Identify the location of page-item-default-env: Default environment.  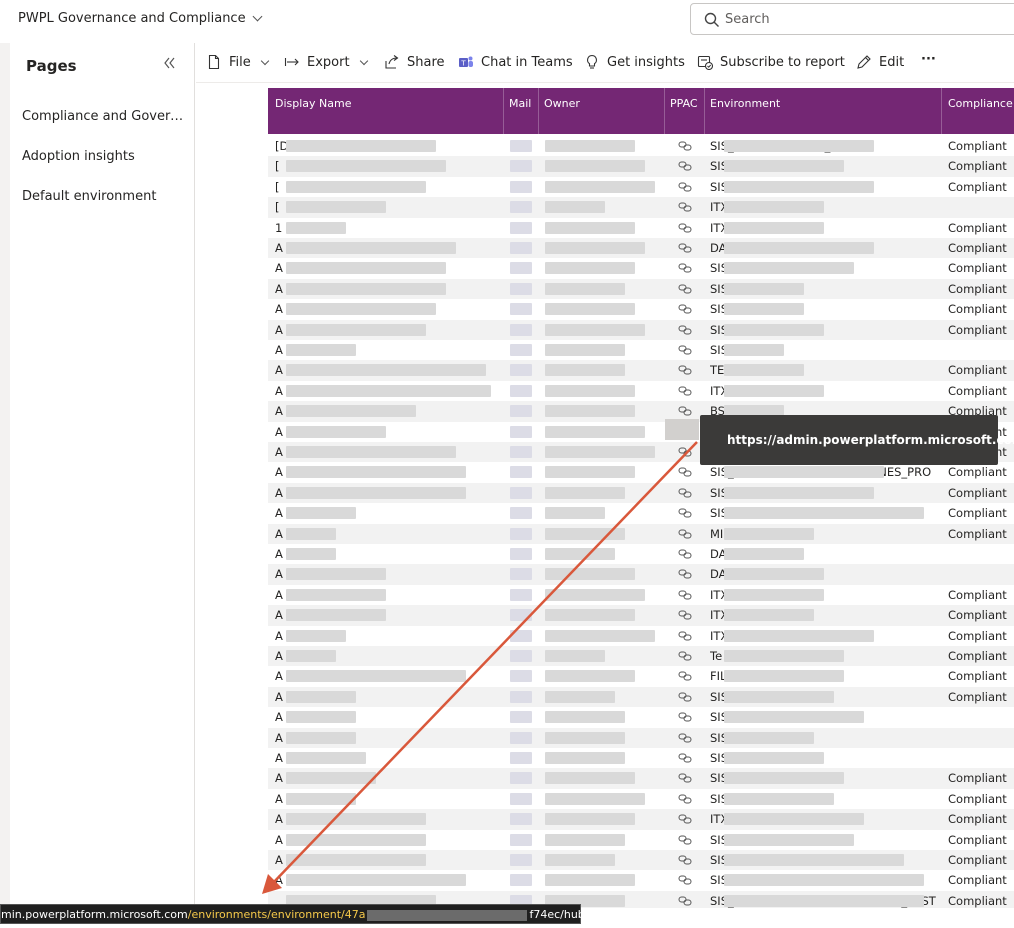
(104, 196).